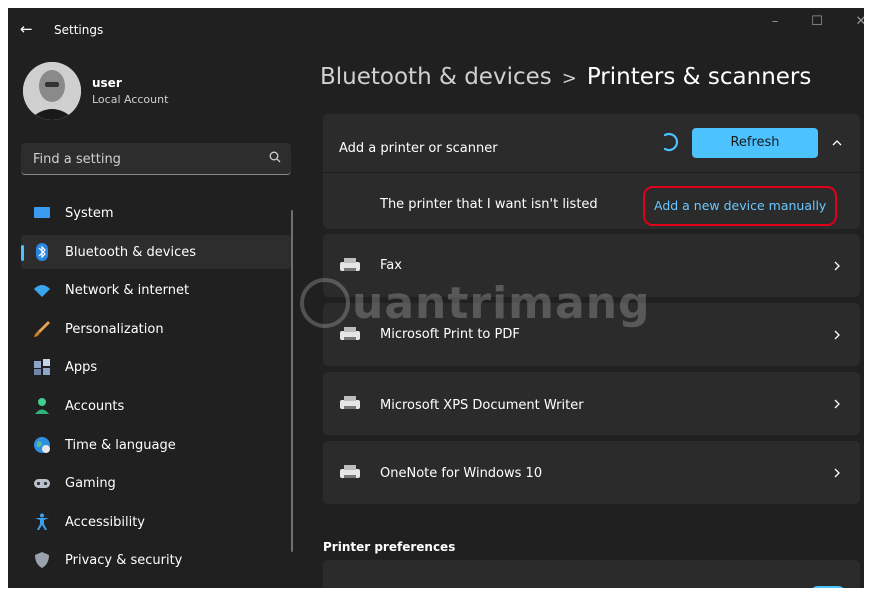 The image size is (870, 590). What do you see at coordinates (79, 30) in the screenshot?
I see `app-title: Settings` at bounding box center [79, 30].